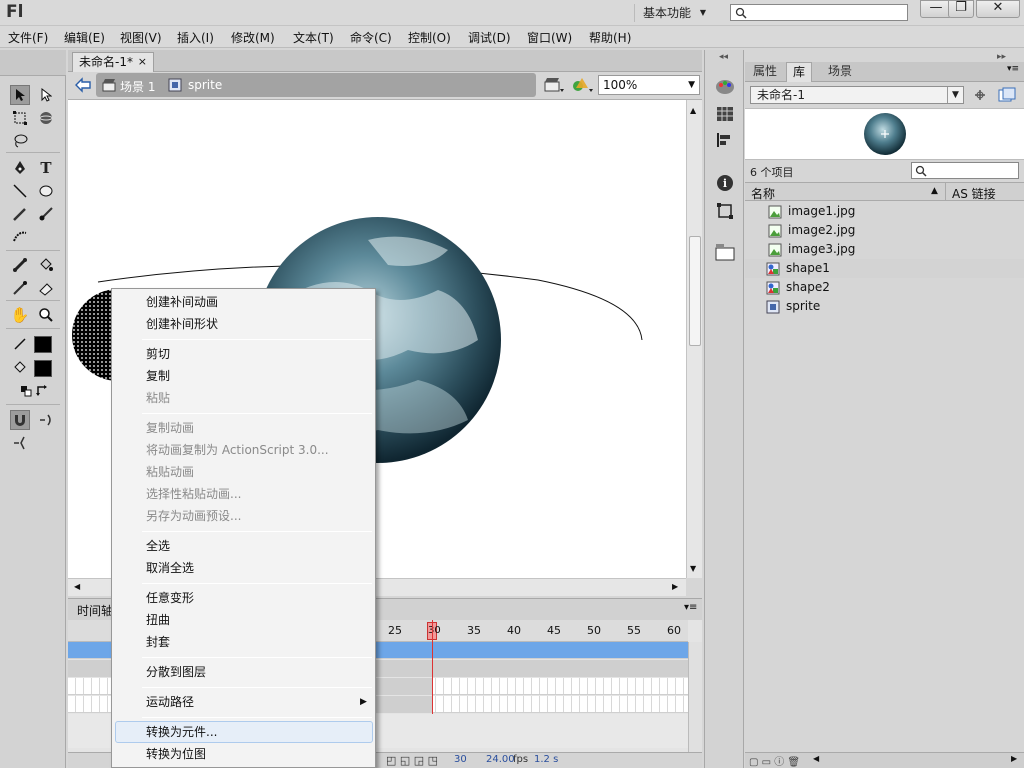 Image resolution: width=1024 pixels, height=768 pixels. What do you see at coordinates (42, 391) in the screenshot?
I see `swap-colors-icon` at bounding box center [42, 391].